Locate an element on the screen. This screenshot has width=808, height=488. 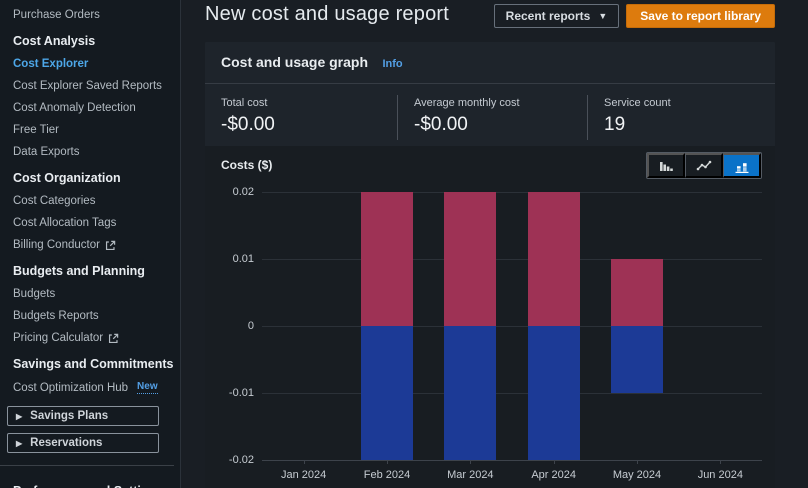
sidebar-item-label: Cost Allocation Tags is located at coordinates (65, 223).